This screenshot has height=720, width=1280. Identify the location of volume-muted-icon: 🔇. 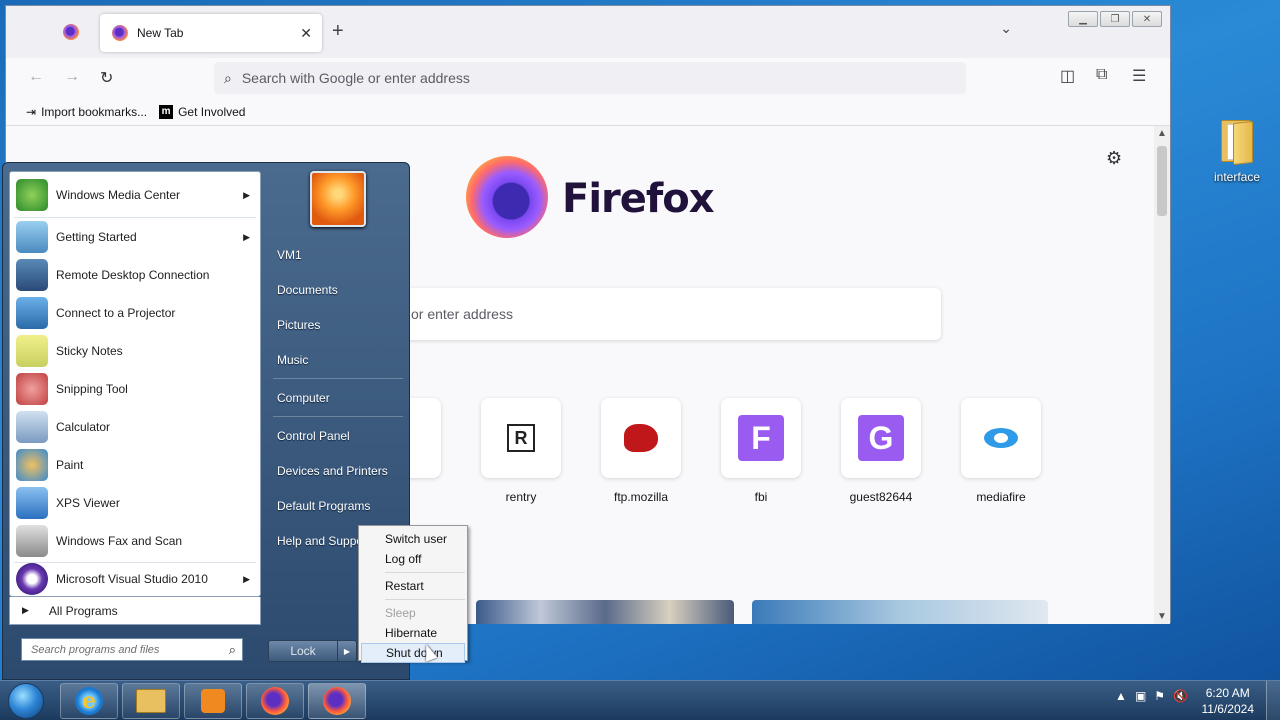
(1180, 696).